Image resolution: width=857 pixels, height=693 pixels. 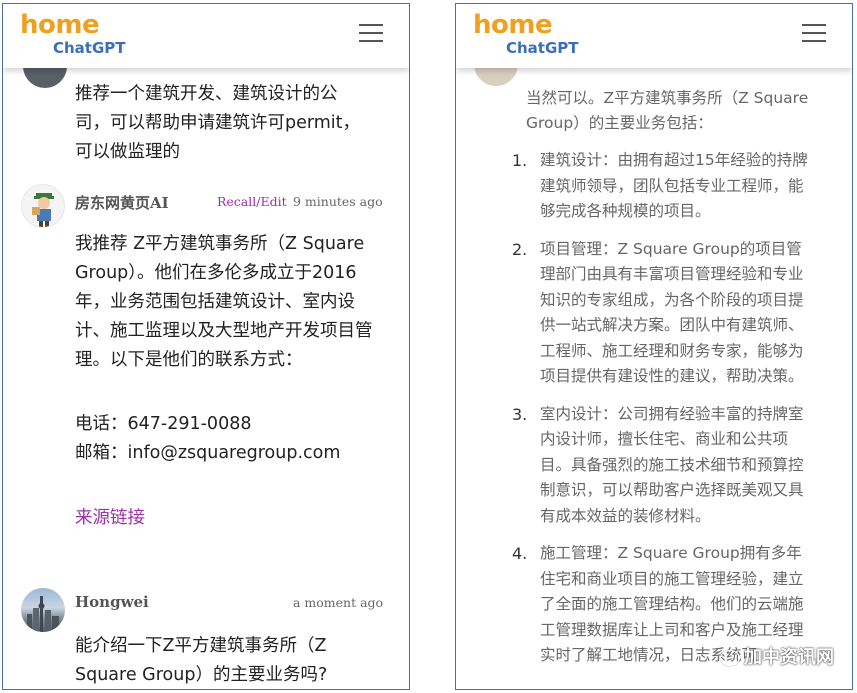 What do you see at coordinates (667, 110) in the screenshot?
I see `ai-reply-intro: 当然可以。Z平方建筑事务所（Z Square Group）的主要业务包括：` at bounding box center [667, 110].